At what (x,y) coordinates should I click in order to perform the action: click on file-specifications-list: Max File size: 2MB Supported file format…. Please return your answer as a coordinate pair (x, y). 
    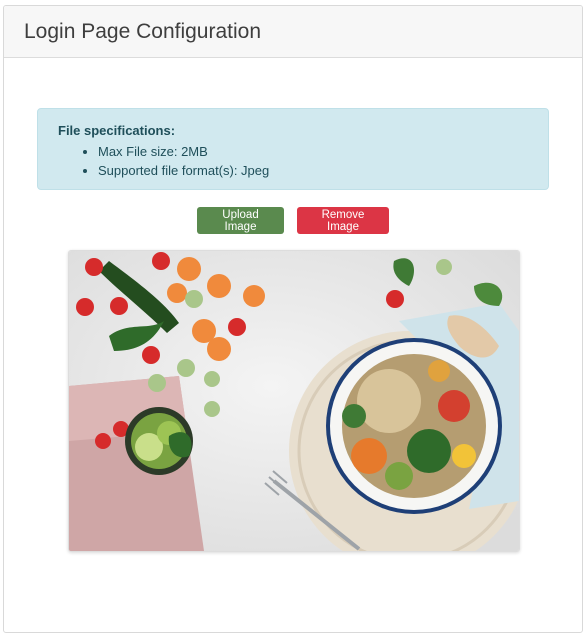
    Looking at the image, I should click on (303, 161).